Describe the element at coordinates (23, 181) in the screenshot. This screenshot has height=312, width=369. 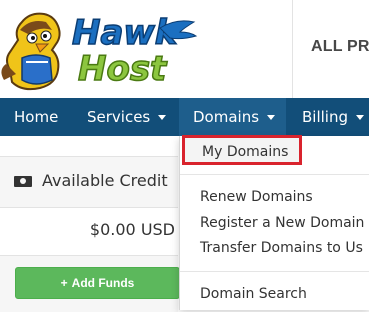
I see `money-icon` at that location.